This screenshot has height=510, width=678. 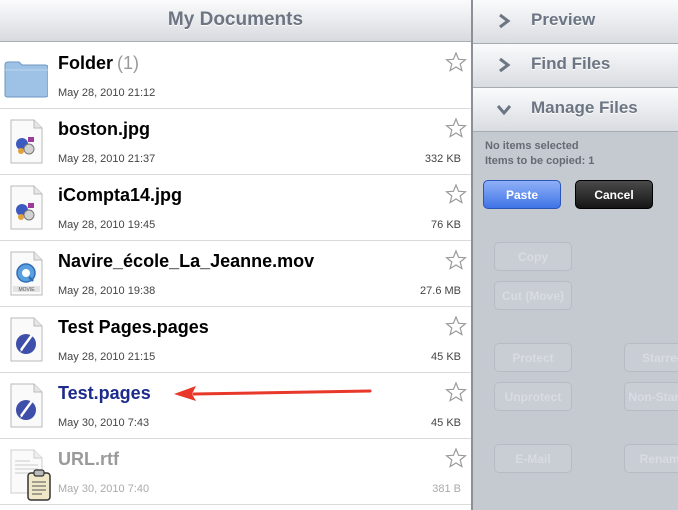 What do you see at coordinates (26, 273) in the screenshot?
I see `movie-file-icon: MOVIE` at bounding box center [26, 273].